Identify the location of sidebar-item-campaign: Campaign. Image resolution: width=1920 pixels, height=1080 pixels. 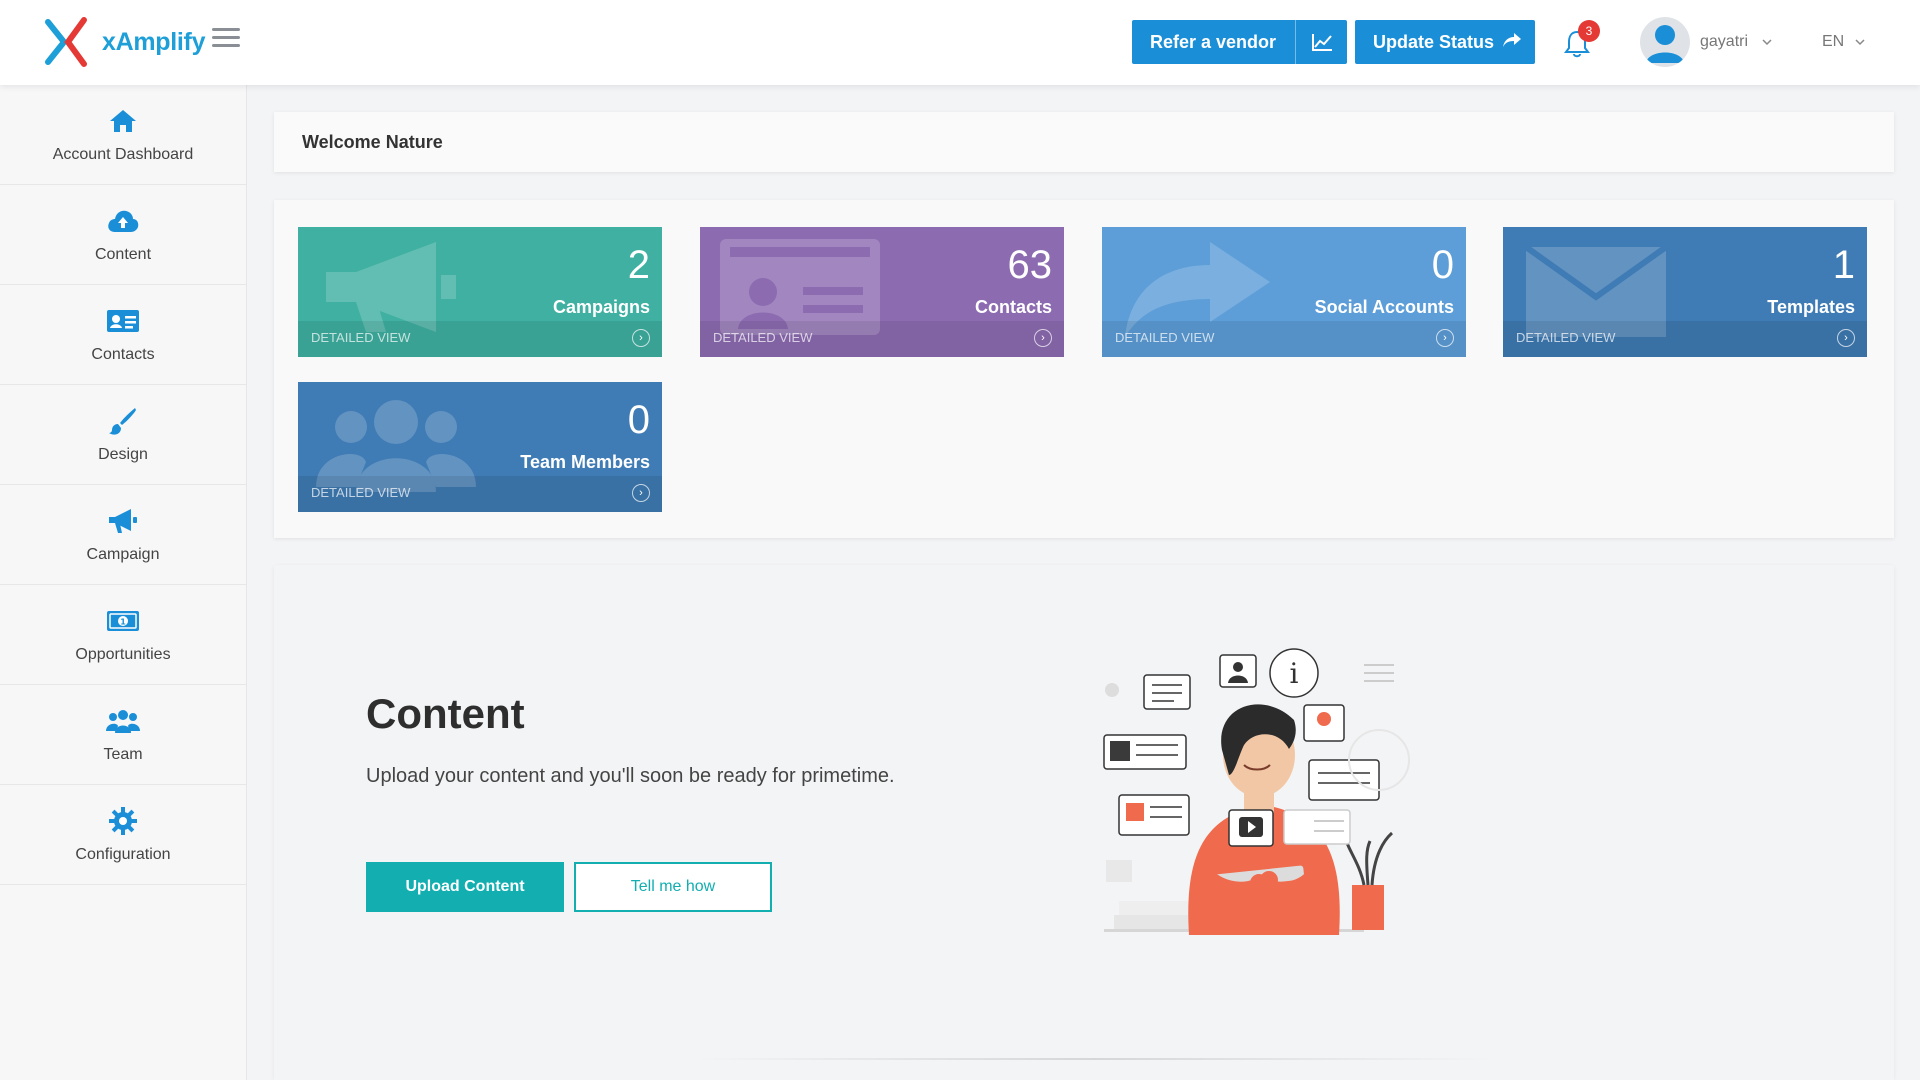
(123, 535).